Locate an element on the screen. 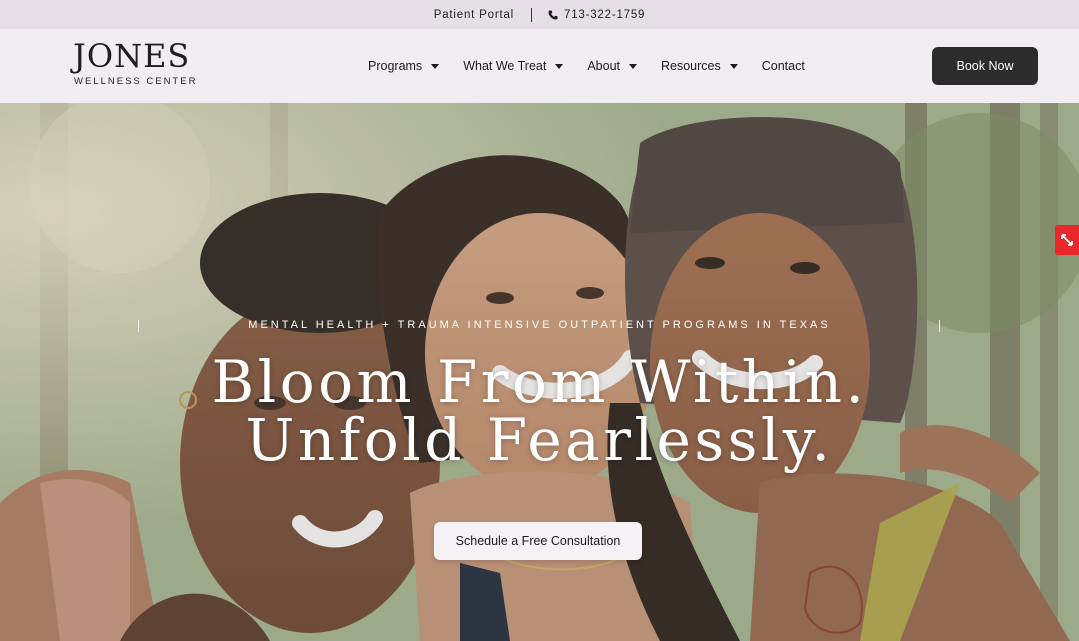 The height and width of the screenshot is (641, 1079). phone-icon is located at coordinates (553, 14).